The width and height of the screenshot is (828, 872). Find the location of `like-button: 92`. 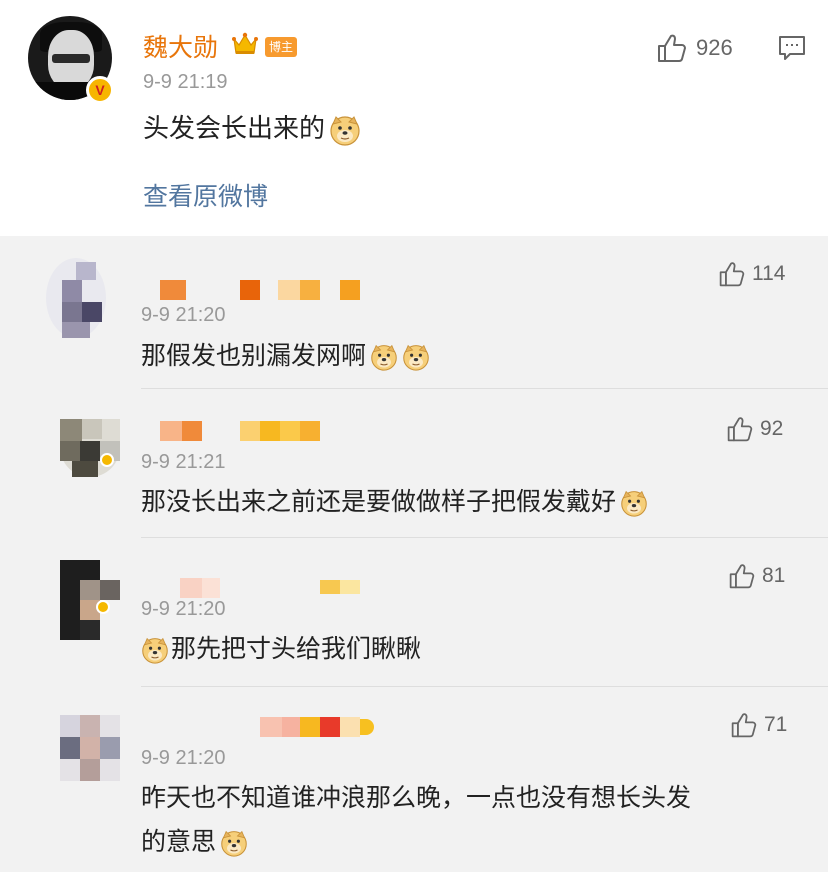

like-button: 92 is located at coordinates (754, 429).